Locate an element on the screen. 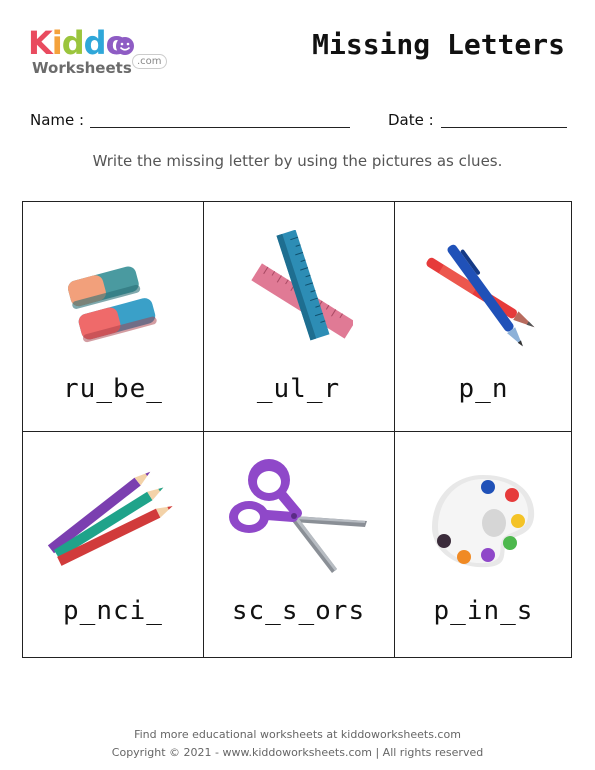 Image resolution: width=595 pixels, height=770 pixels. missing-letter-word: _ul_r is located at coordinates (298, 389).